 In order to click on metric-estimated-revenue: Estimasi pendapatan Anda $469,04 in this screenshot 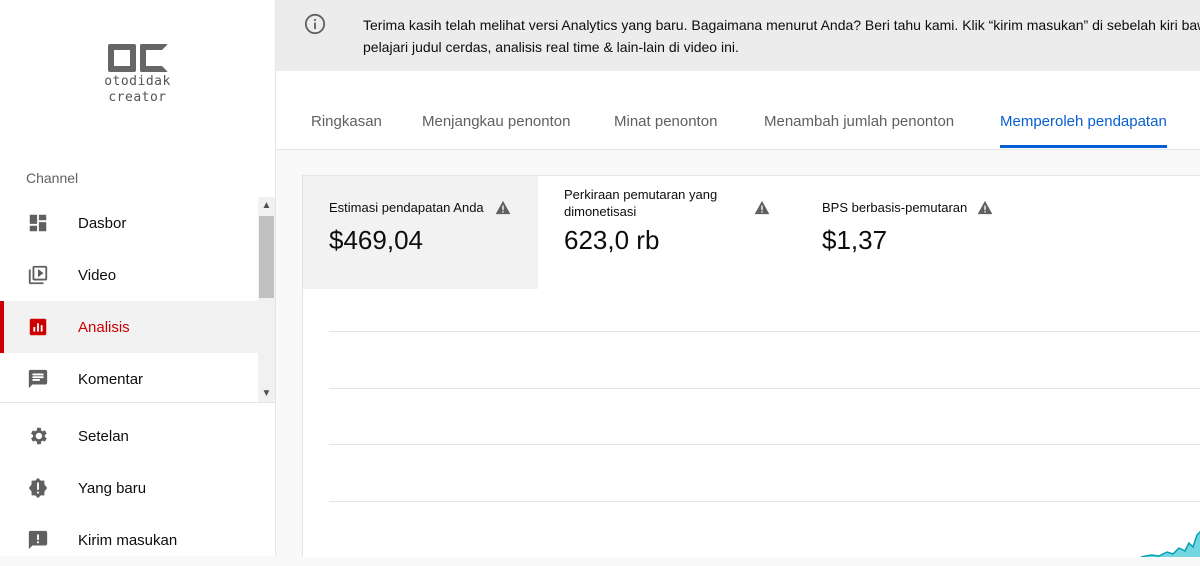, I will do `click(420, 232)`.